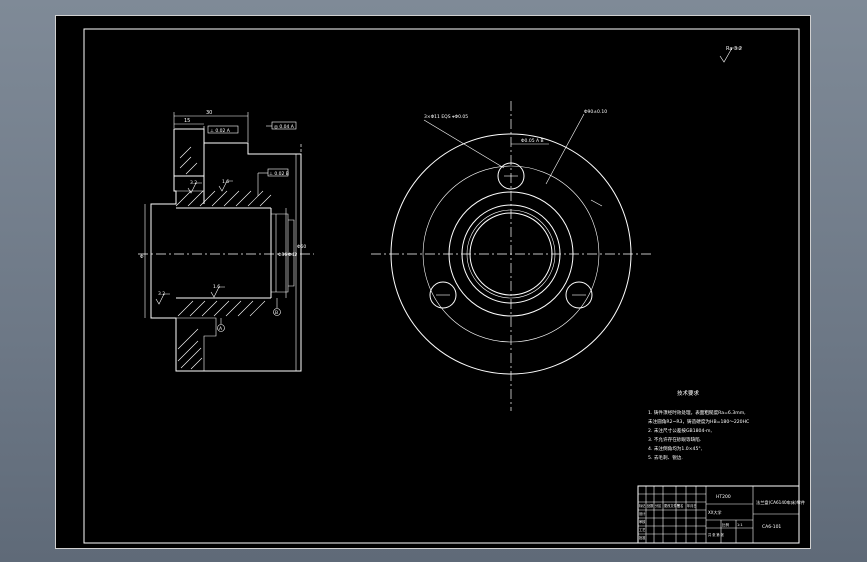  Describe the element at coordinates (187, 121) in the screenshot. I see `dim-flange-width: 15` at that location.